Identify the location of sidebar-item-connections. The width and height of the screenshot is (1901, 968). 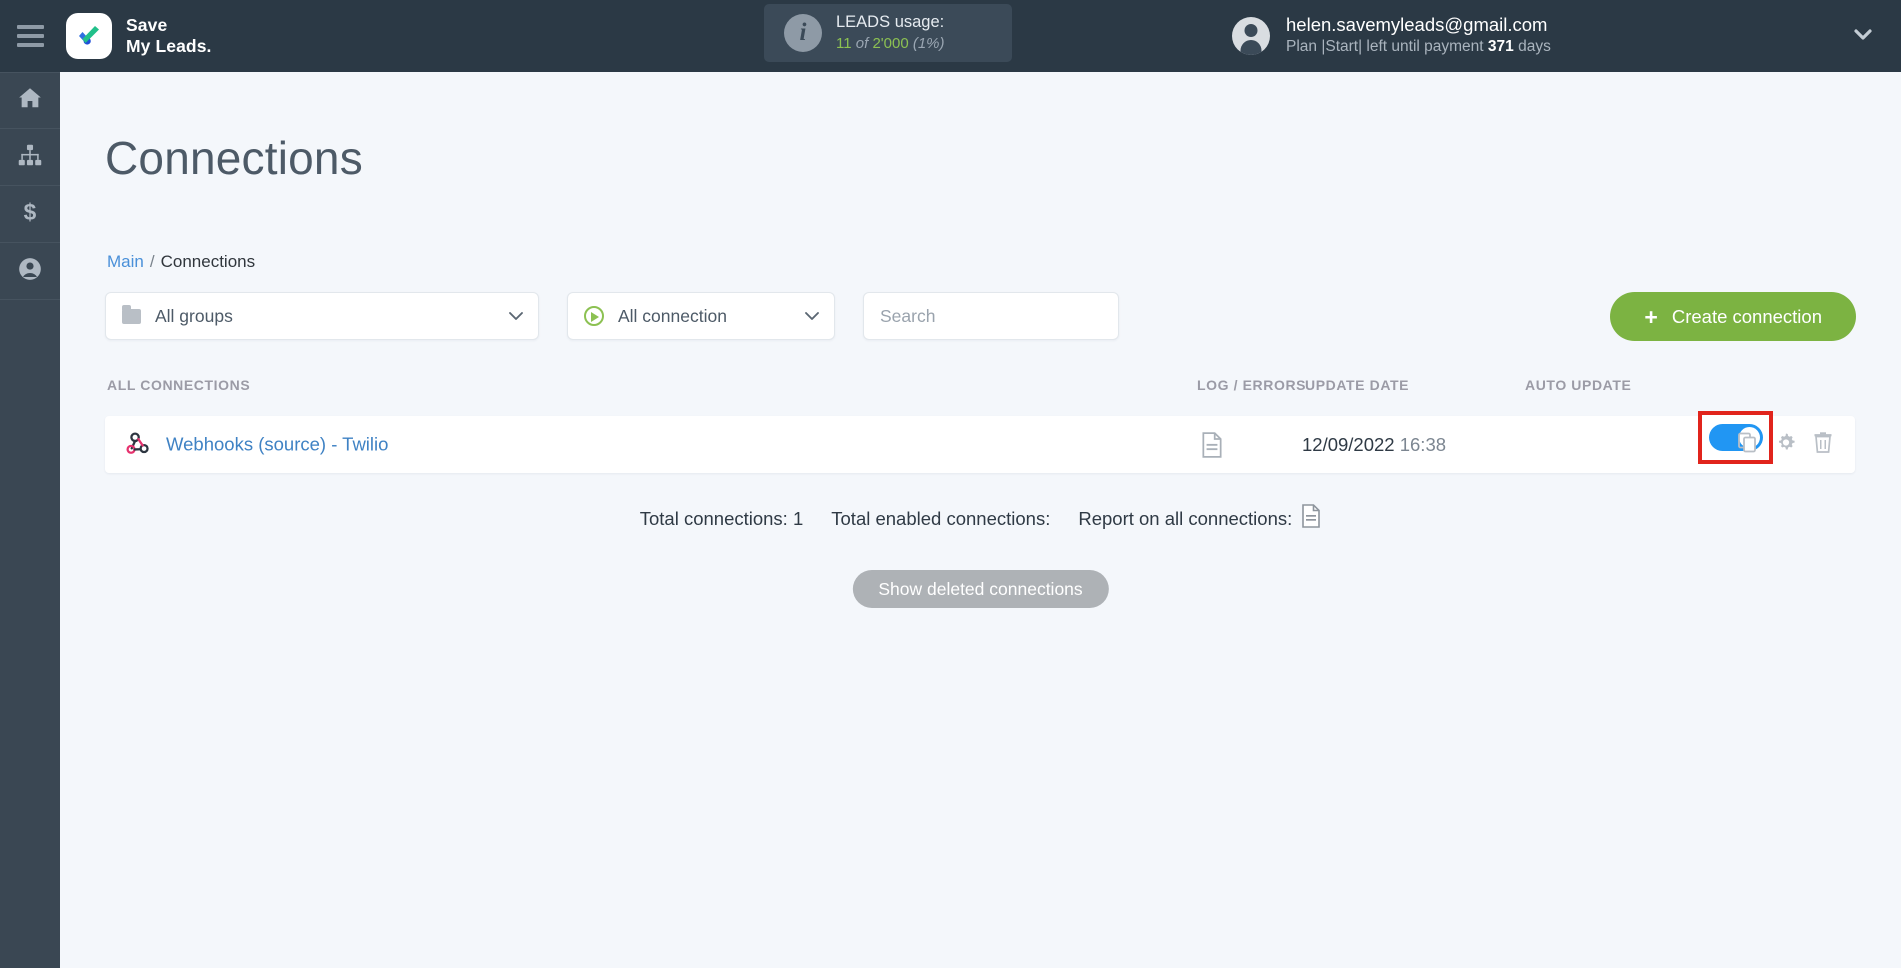
(30, 157).